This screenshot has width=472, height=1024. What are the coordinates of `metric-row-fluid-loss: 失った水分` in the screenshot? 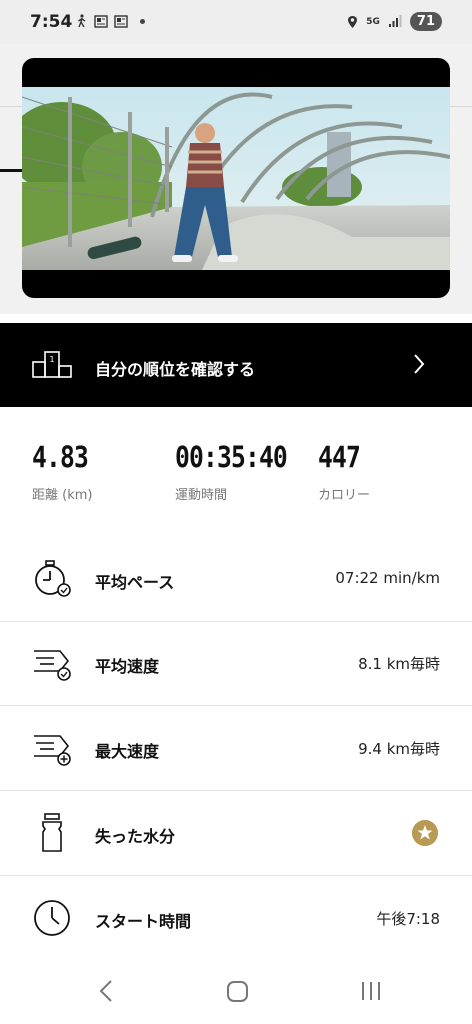 It's located at (236, 833).